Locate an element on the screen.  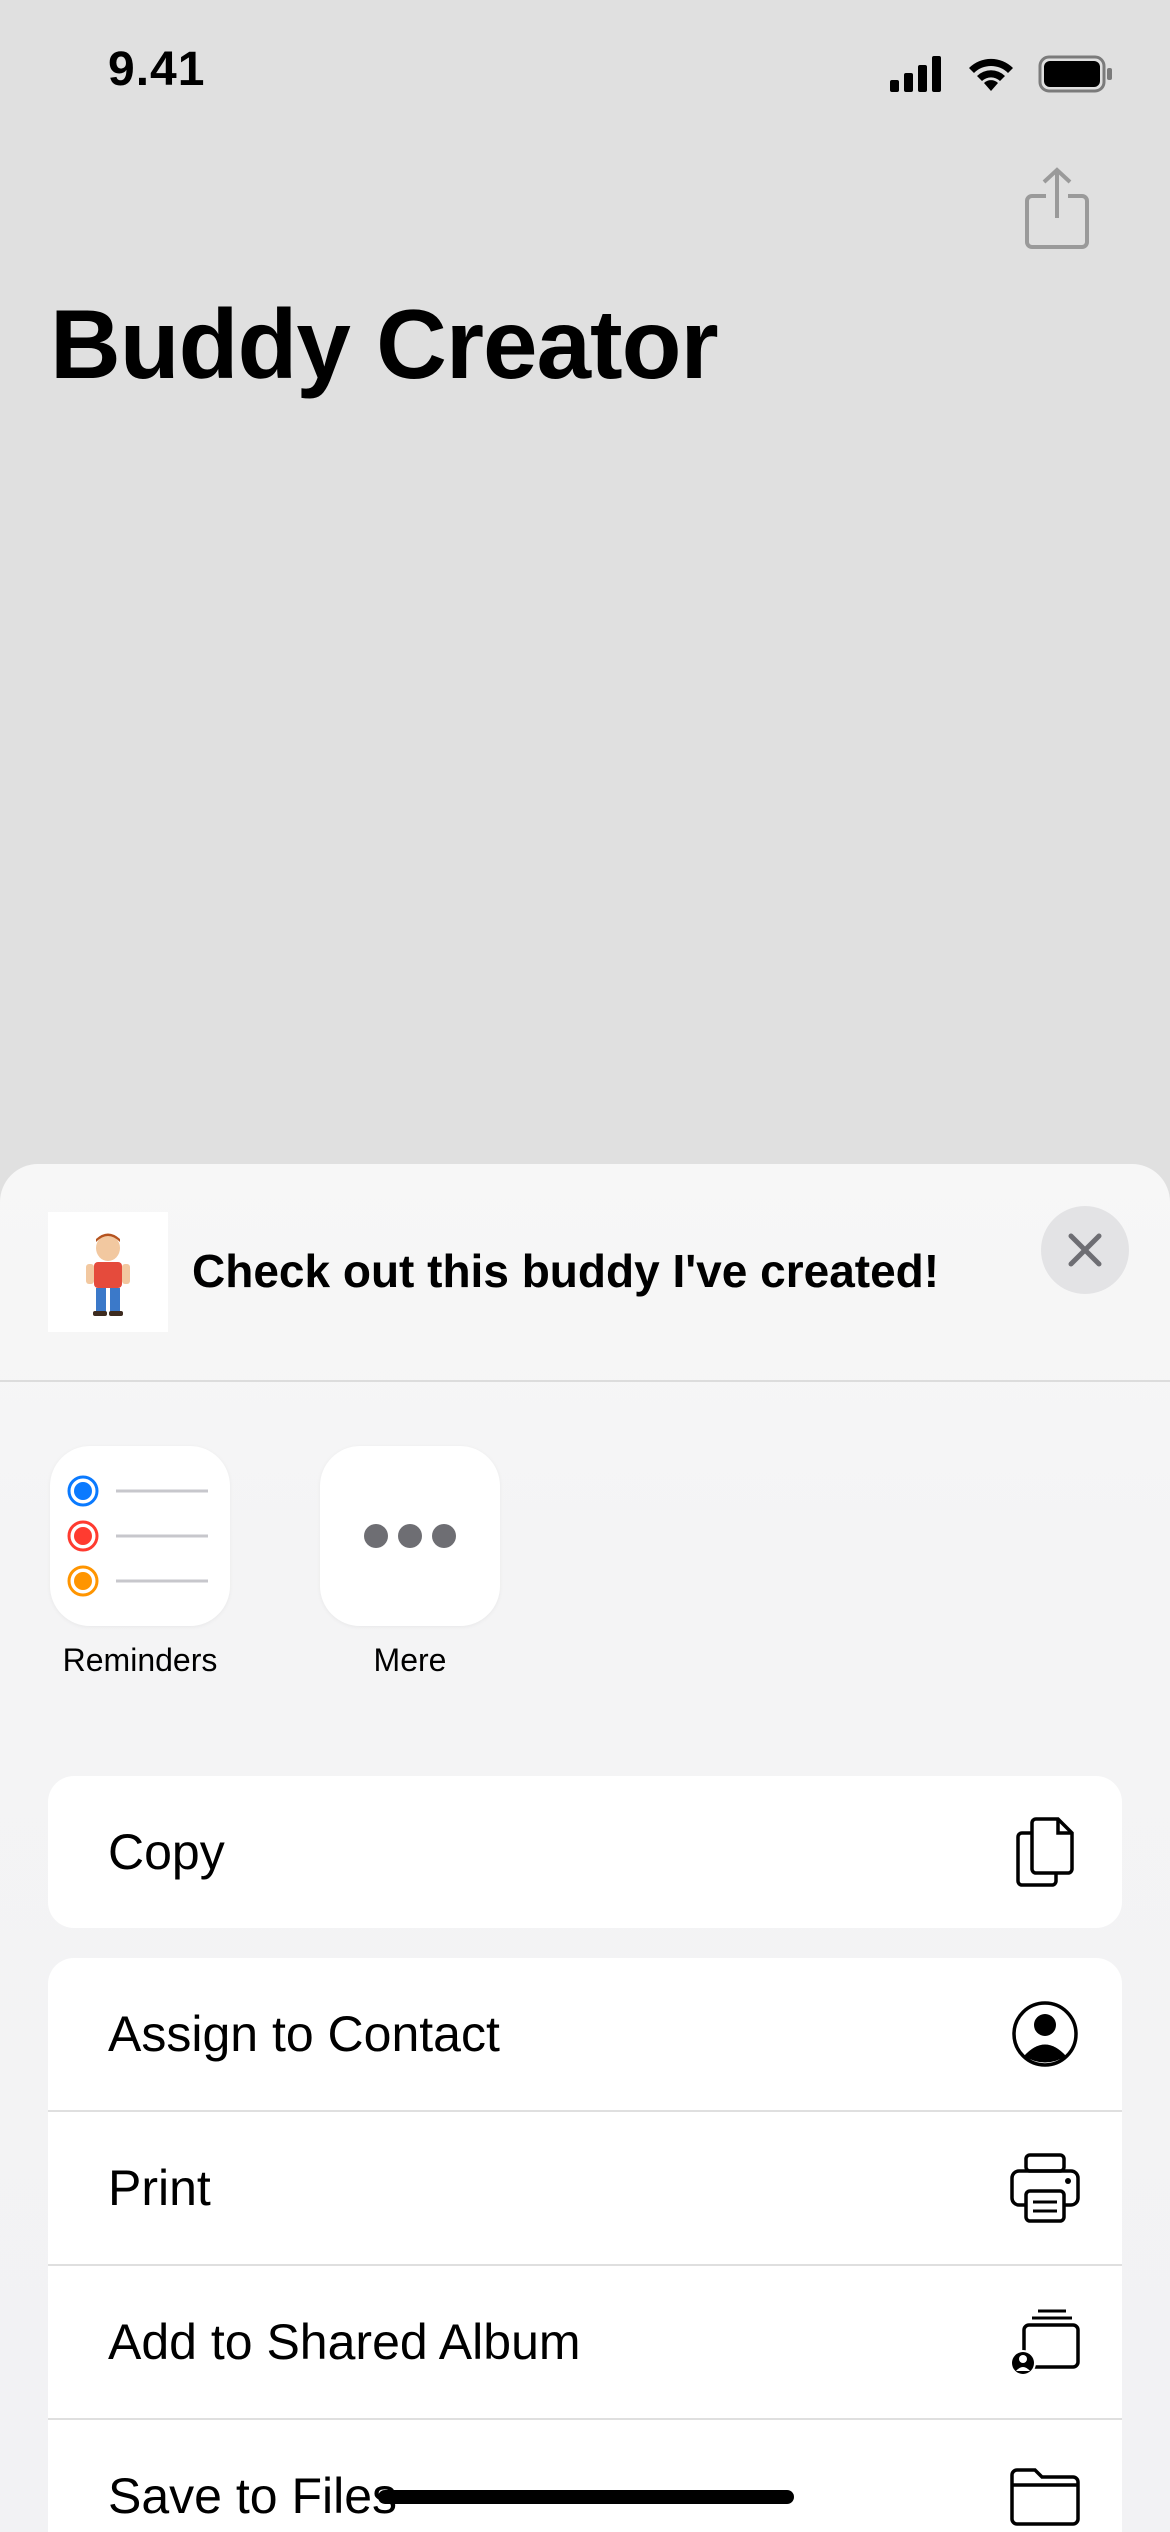
app-more: Mere is located at coordinates (410, 1562).